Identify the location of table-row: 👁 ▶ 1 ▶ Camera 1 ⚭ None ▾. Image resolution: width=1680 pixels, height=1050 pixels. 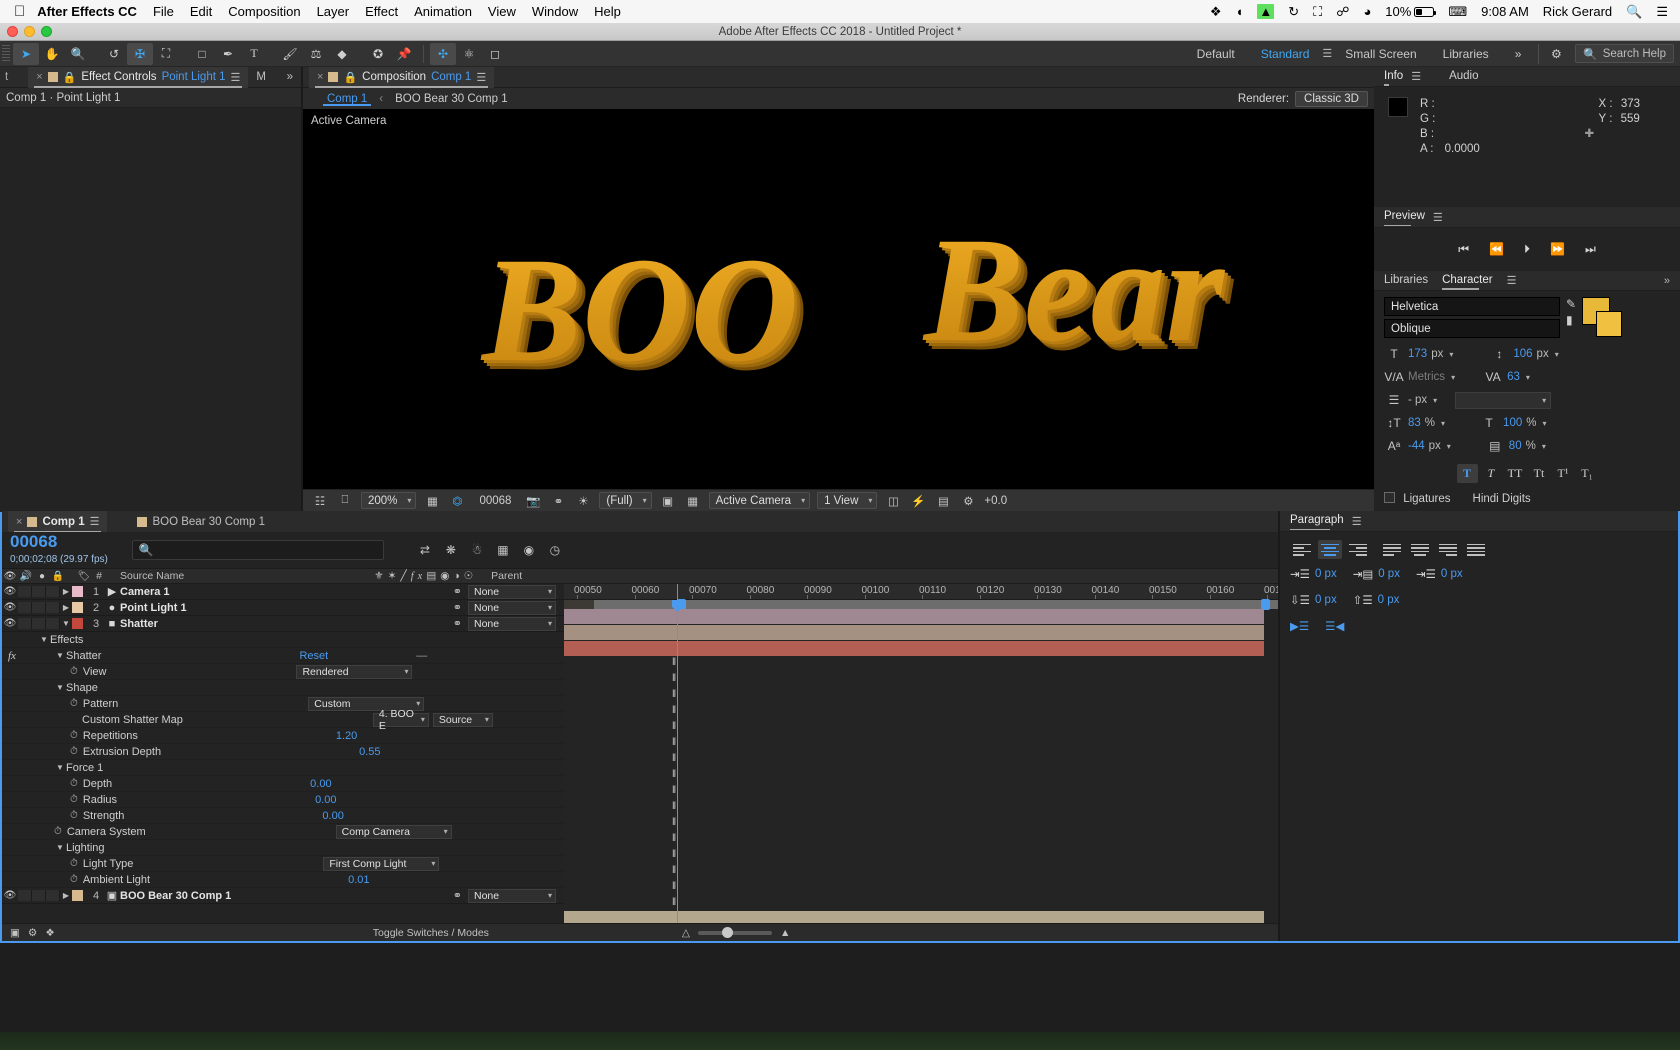
(283, 592).